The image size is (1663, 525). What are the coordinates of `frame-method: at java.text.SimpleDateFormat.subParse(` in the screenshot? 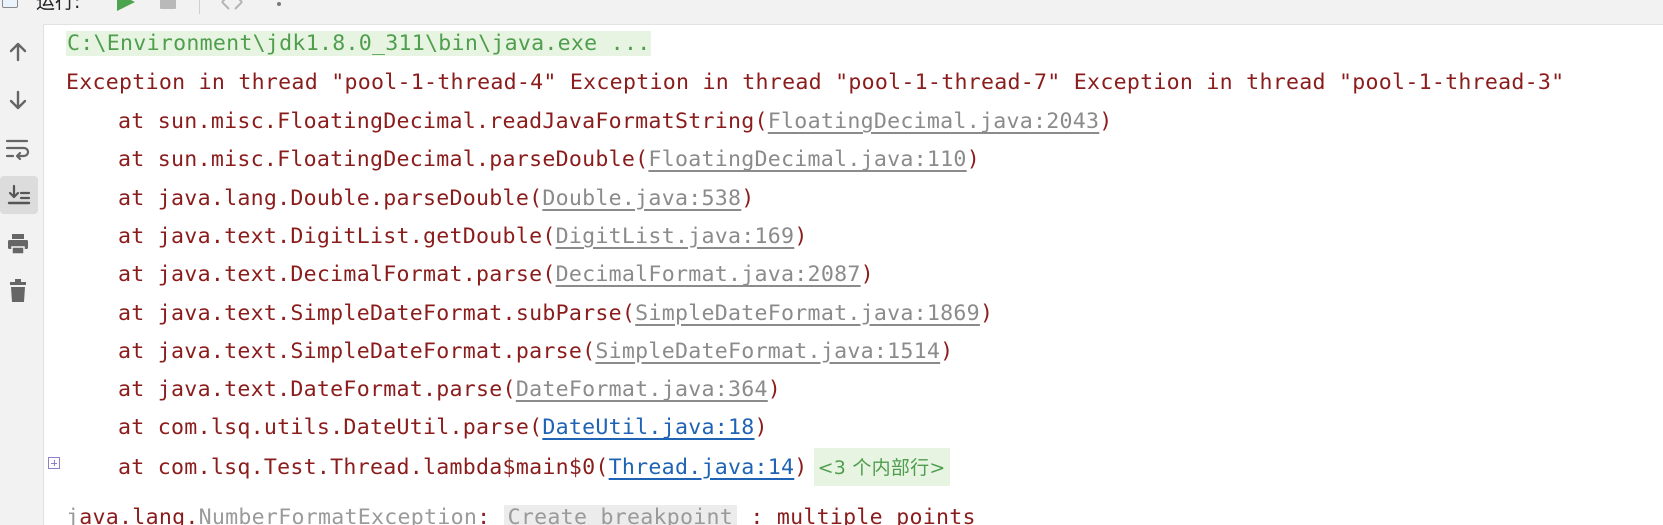 It's located at (377, 313).